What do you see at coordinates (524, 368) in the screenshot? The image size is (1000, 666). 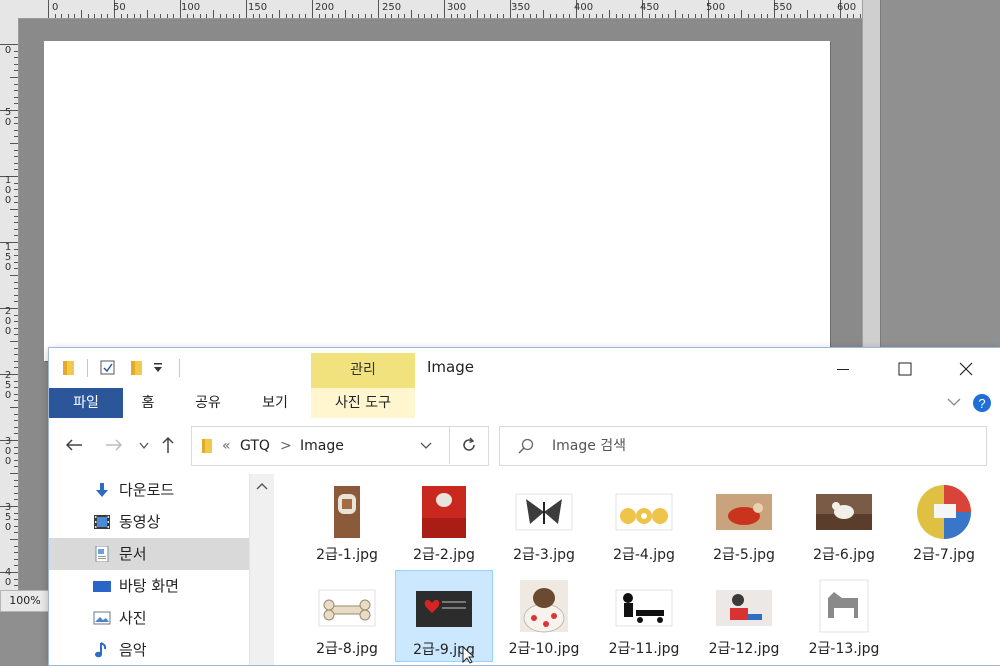 I see `title-bar: 관리 Image` at bounding box center [524, 368].